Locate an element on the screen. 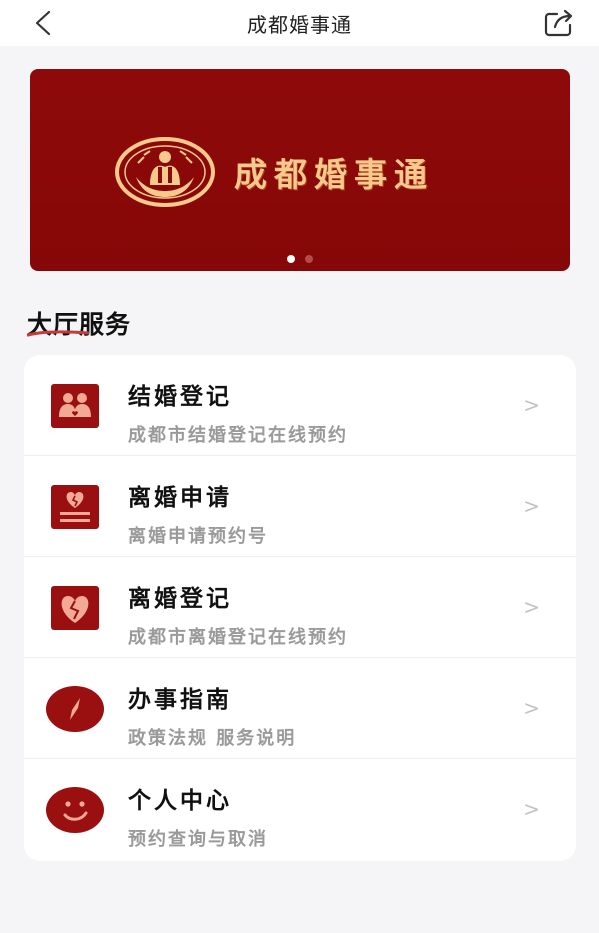  service-item-divorce-application: 离婚申请 离婚申请预约号 > is located at coordinates (300, 506).